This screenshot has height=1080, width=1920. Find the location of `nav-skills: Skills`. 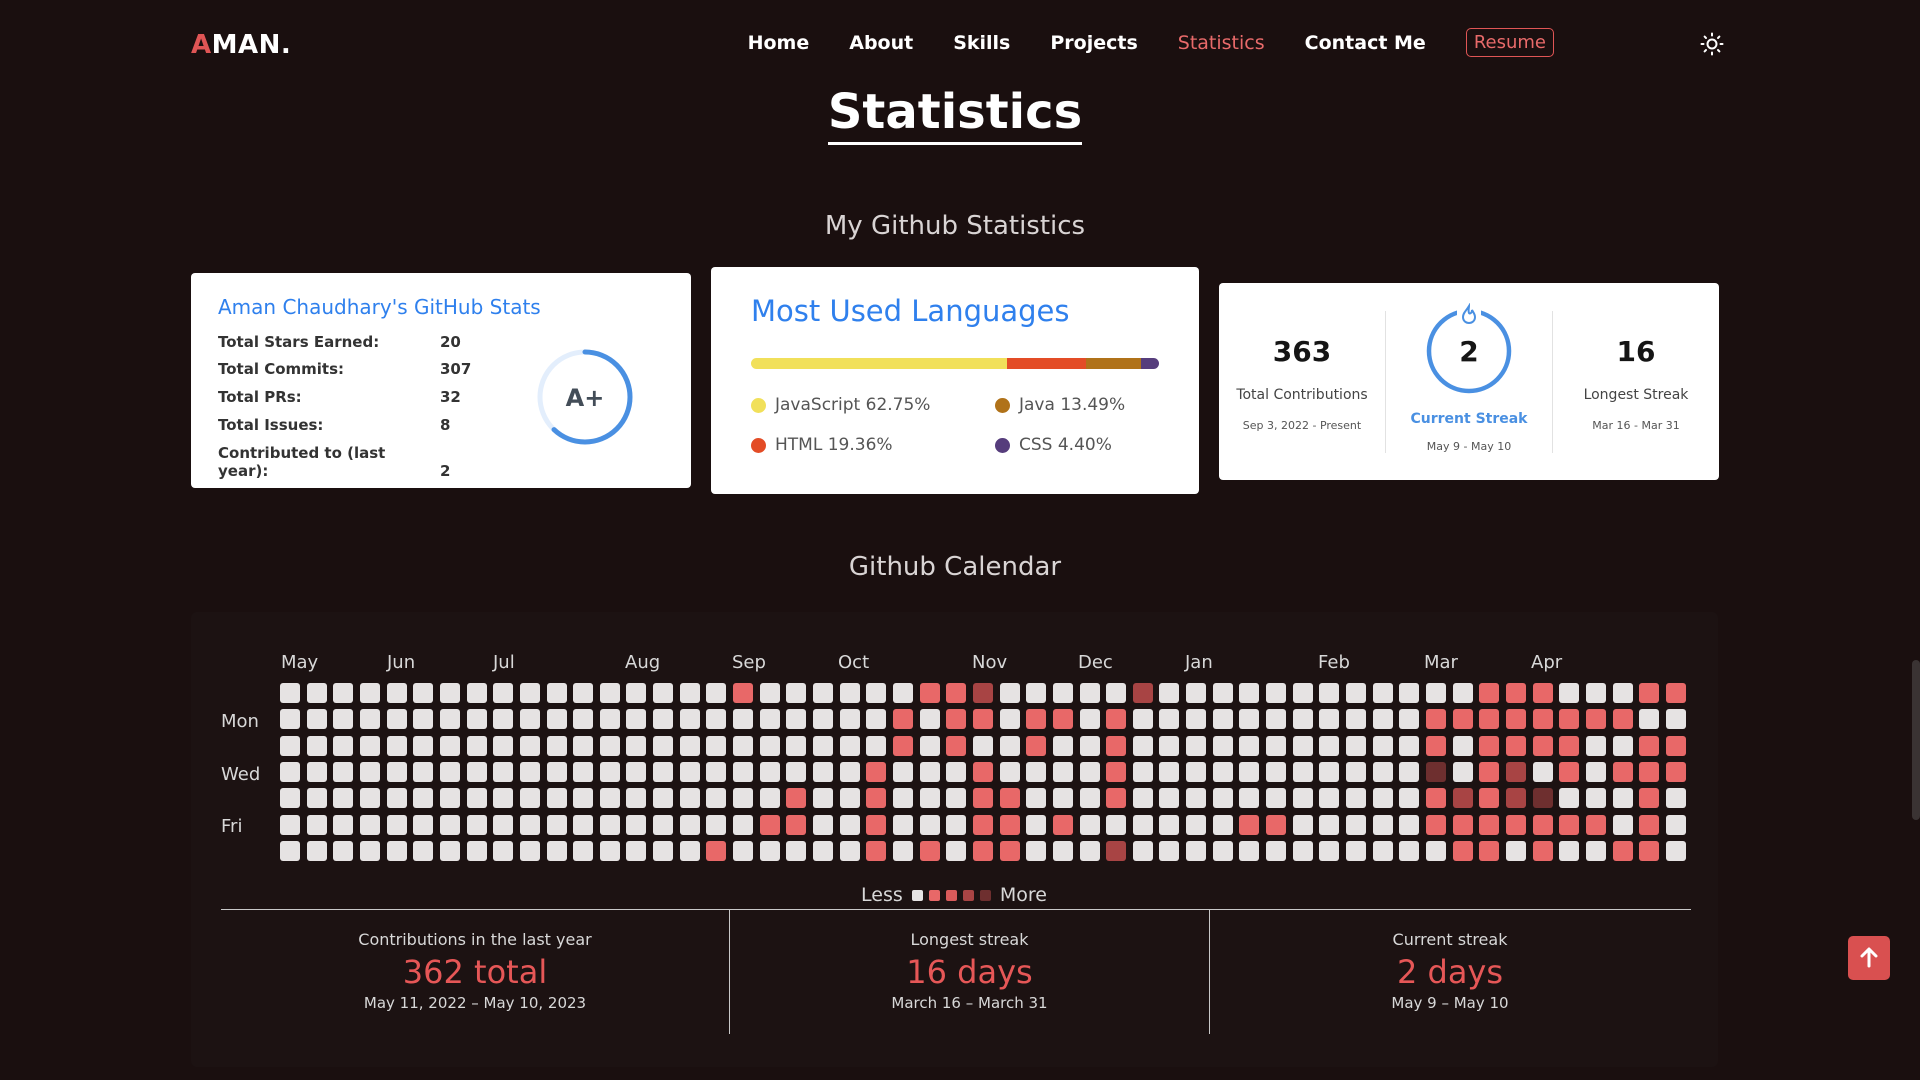

nav-skills: Skills is located at coordinates (981, 43).